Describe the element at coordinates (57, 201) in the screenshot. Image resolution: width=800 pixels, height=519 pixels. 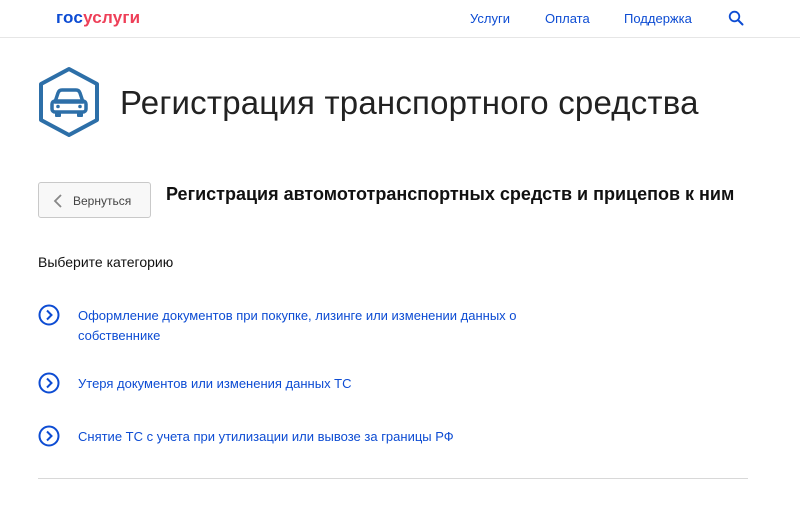
I see `chevron-left-icon` at that location.